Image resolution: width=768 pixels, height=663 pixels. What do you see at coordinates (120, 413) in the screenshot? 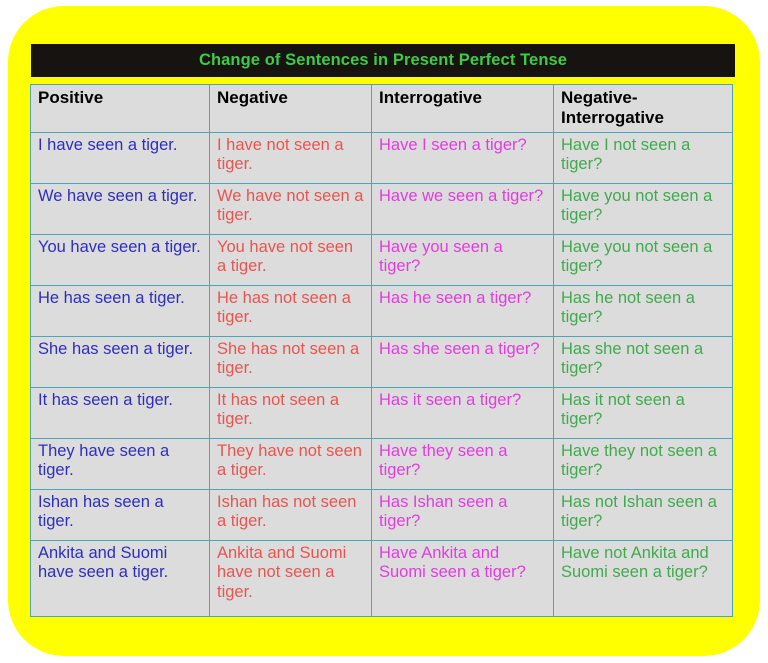
I see `cell-positive: It has seen a tiger.` at bounding box center [120, 413].